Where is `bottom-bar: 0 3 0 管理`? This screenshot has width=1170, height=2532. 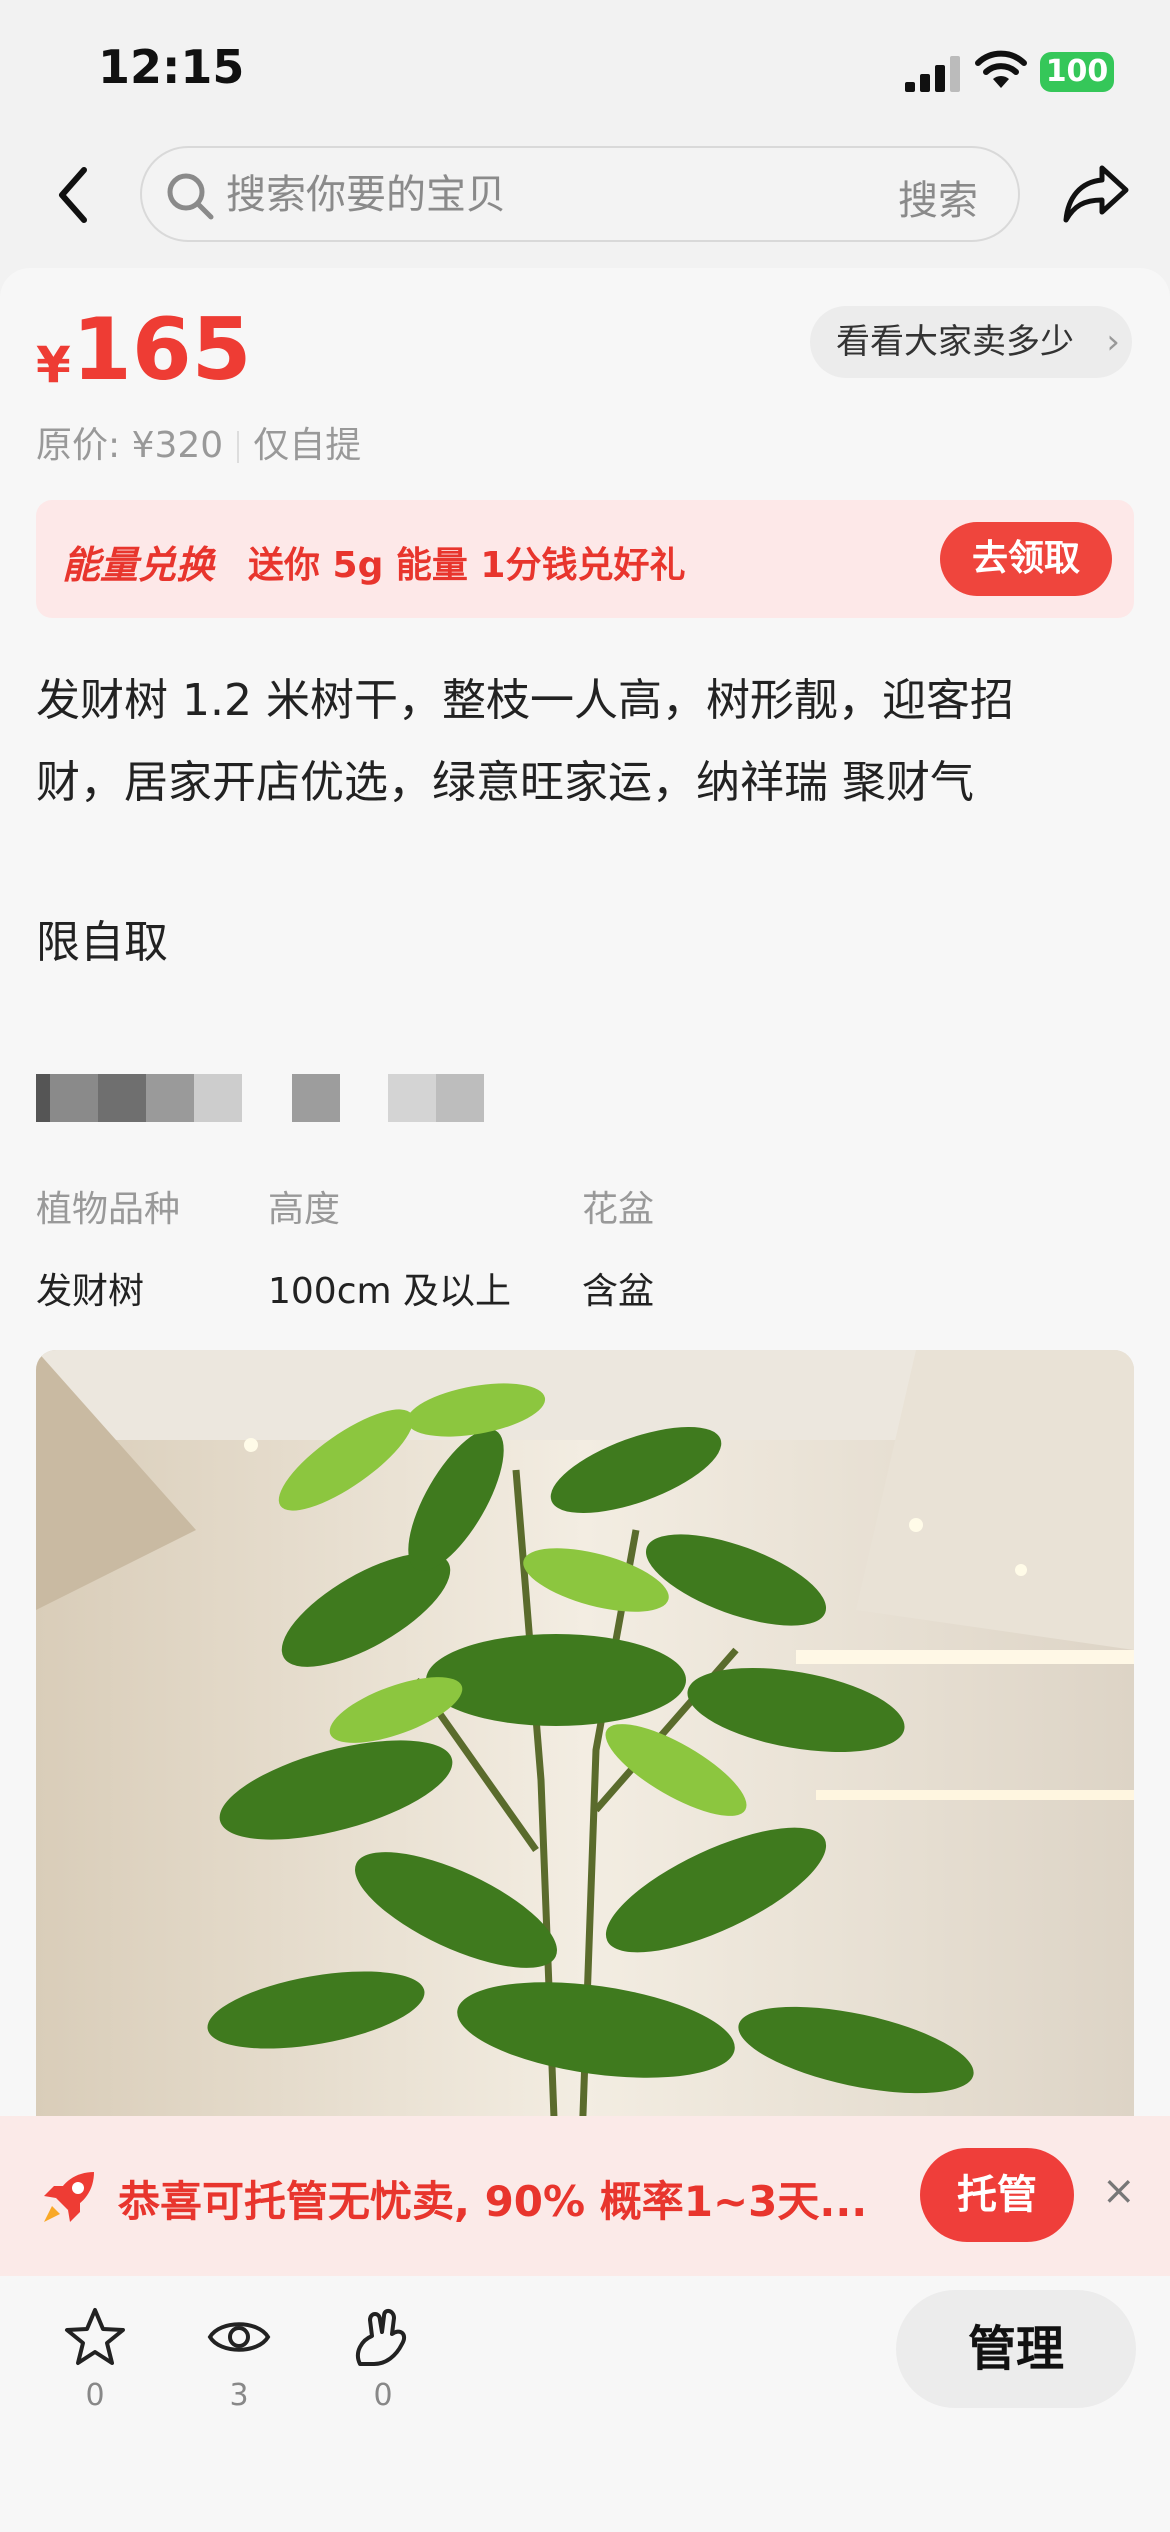 bottom-bar: 0 3 0 管理 is located at coordinates (585, 2404).